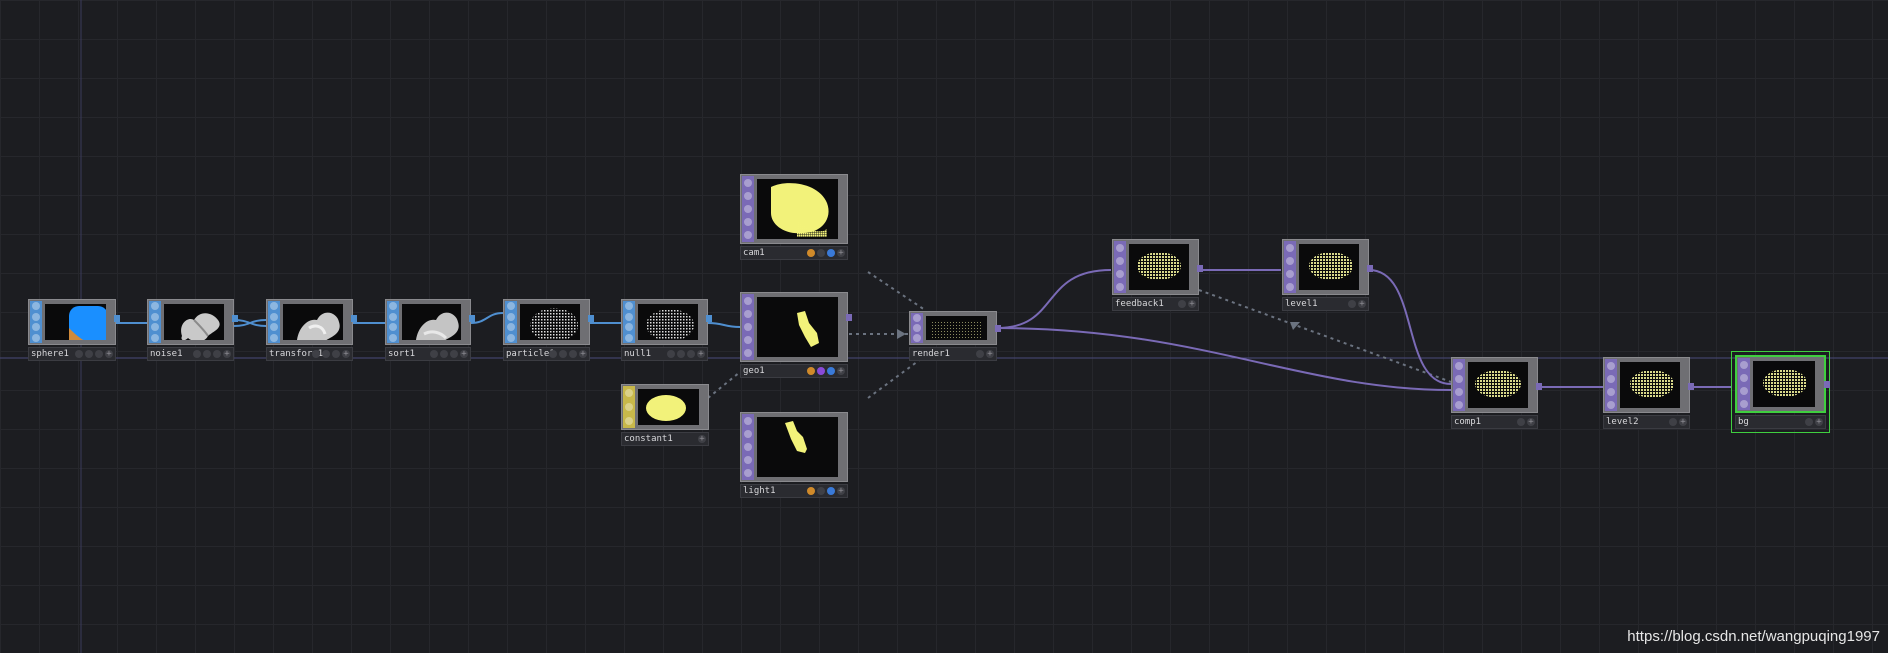 The height and width of the screenshot is (653, 1888). What do you see at coordinates (1622, 422) in the screenshot?
I see `node-name: level2` at bounding box center [1622, 422].